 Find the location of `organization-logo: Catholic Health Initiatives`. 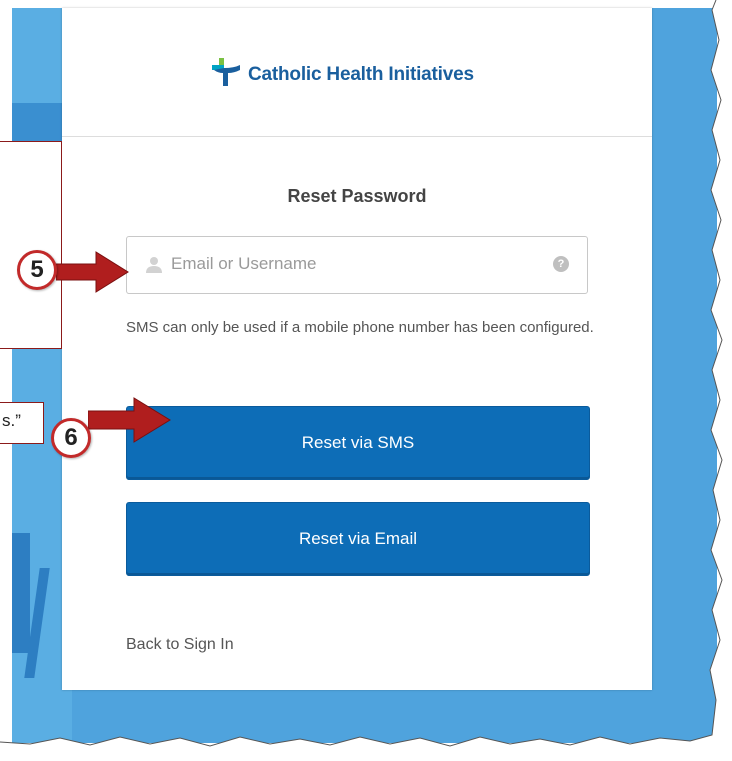

organization-logo: Catholic Health Initiatives is located at coordinates (342, 72).